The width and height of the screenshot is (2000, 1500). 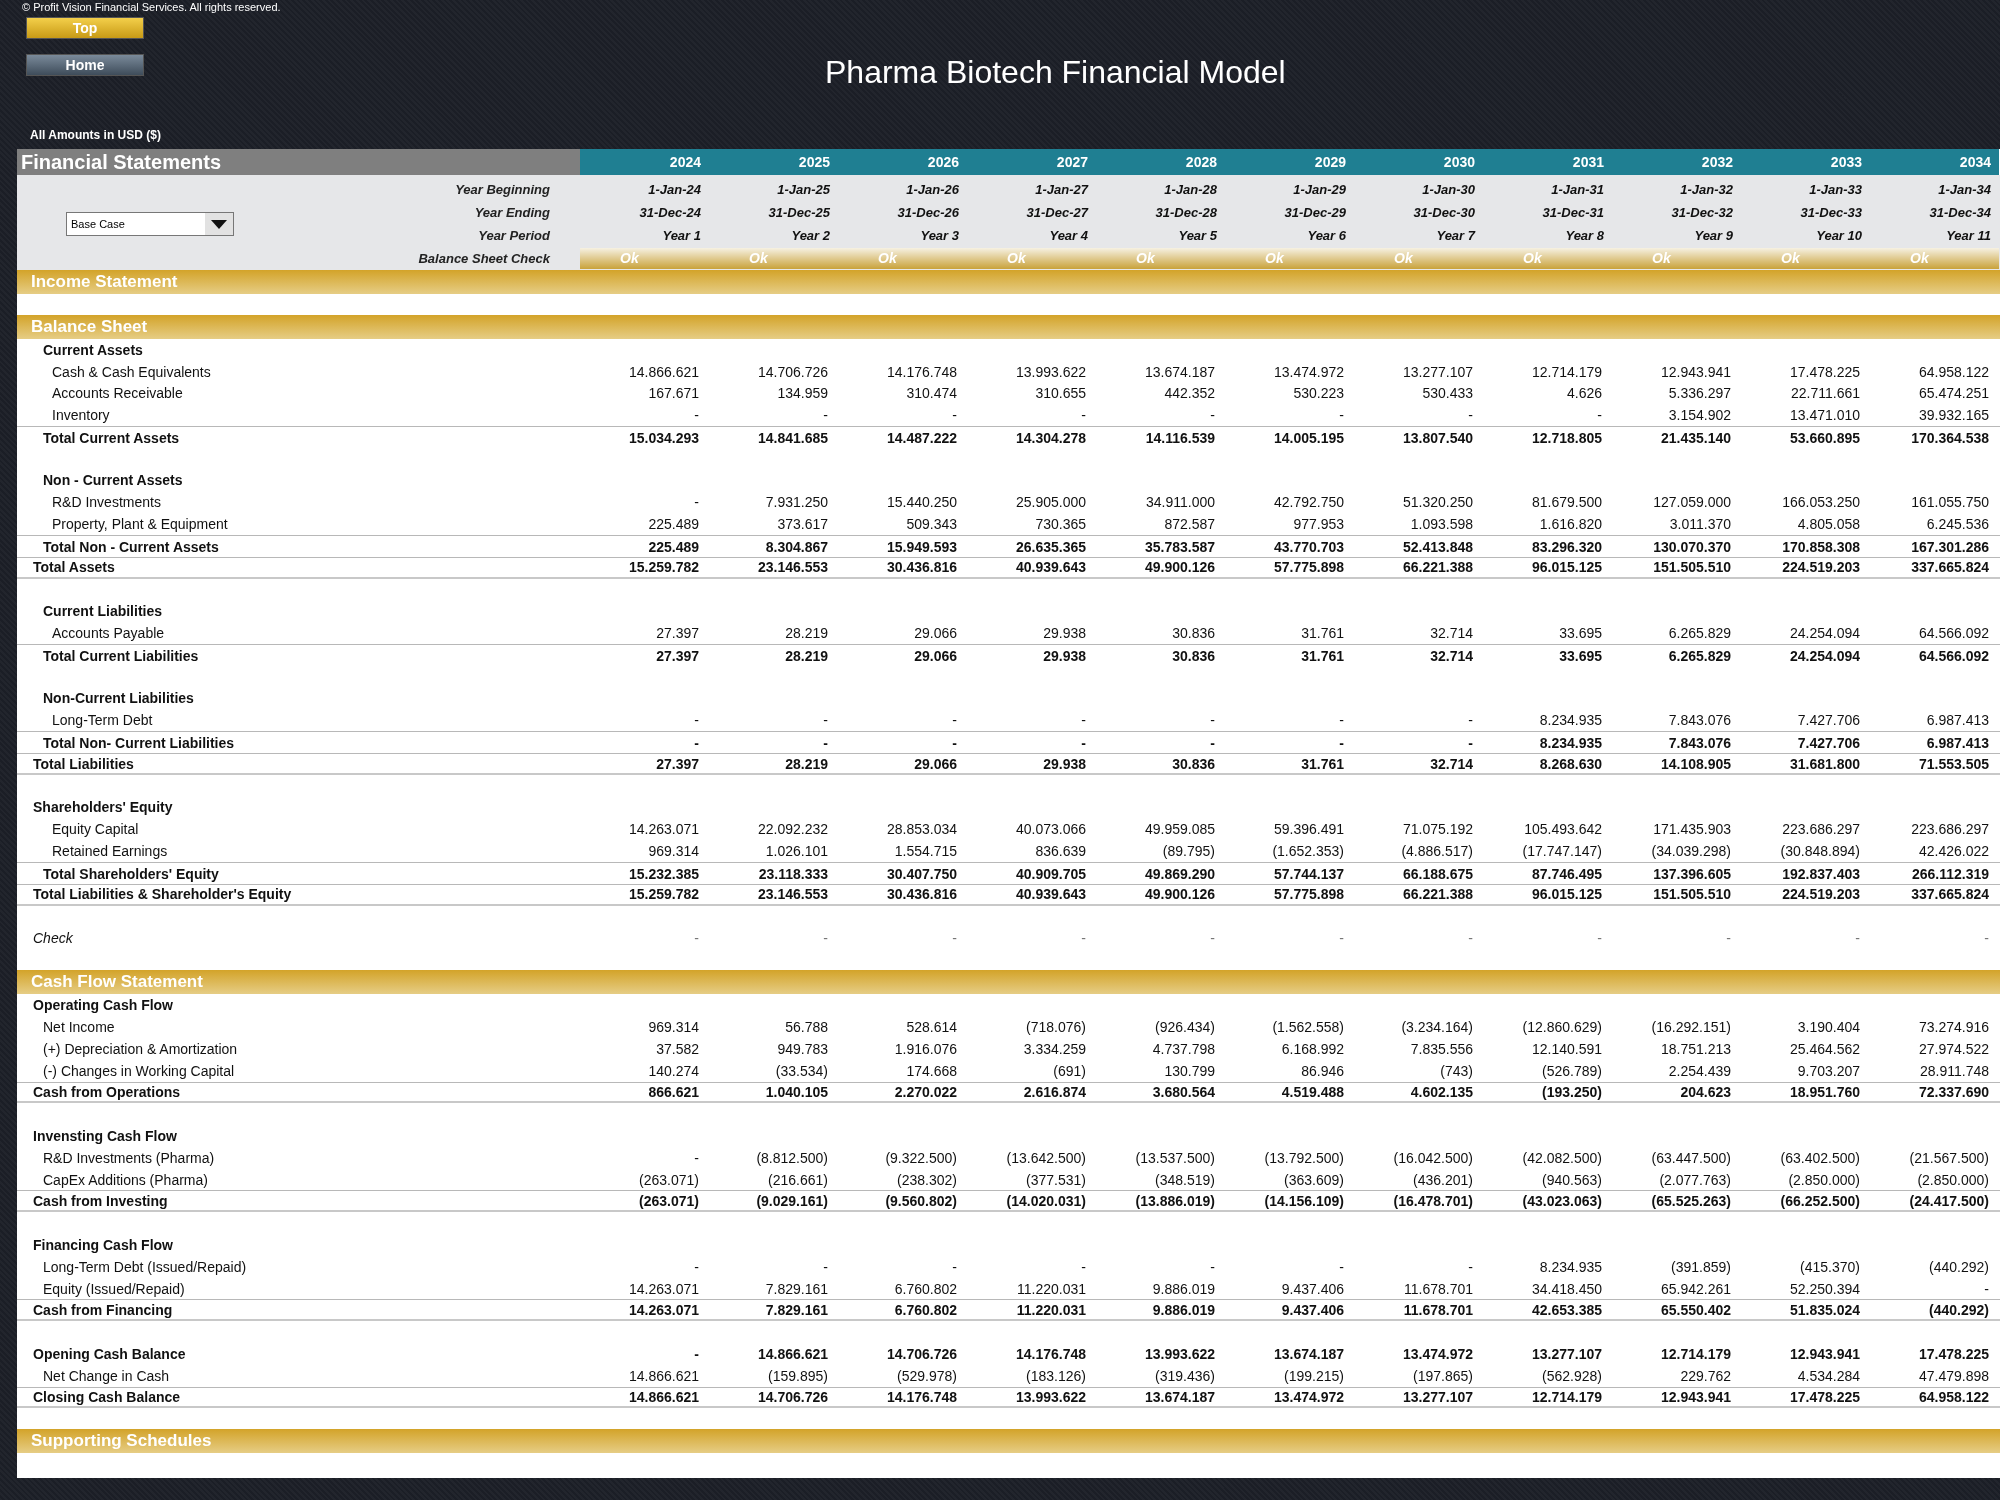 What do you see at coordinates (673, 393) in the screenshot?
I see `table-cell-text: 167.671` at bounding box center [673, 393].